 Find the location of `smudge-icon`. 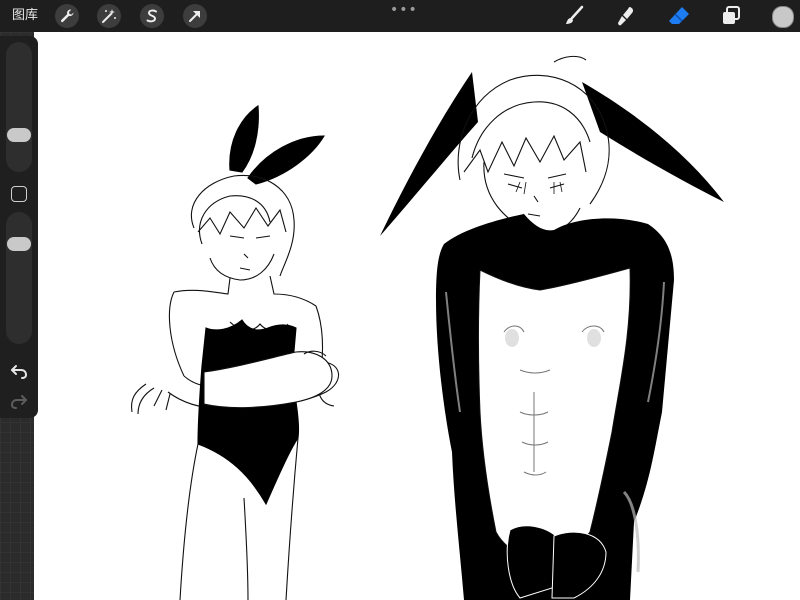

smudge-icon is located at coordinates (626, 16).